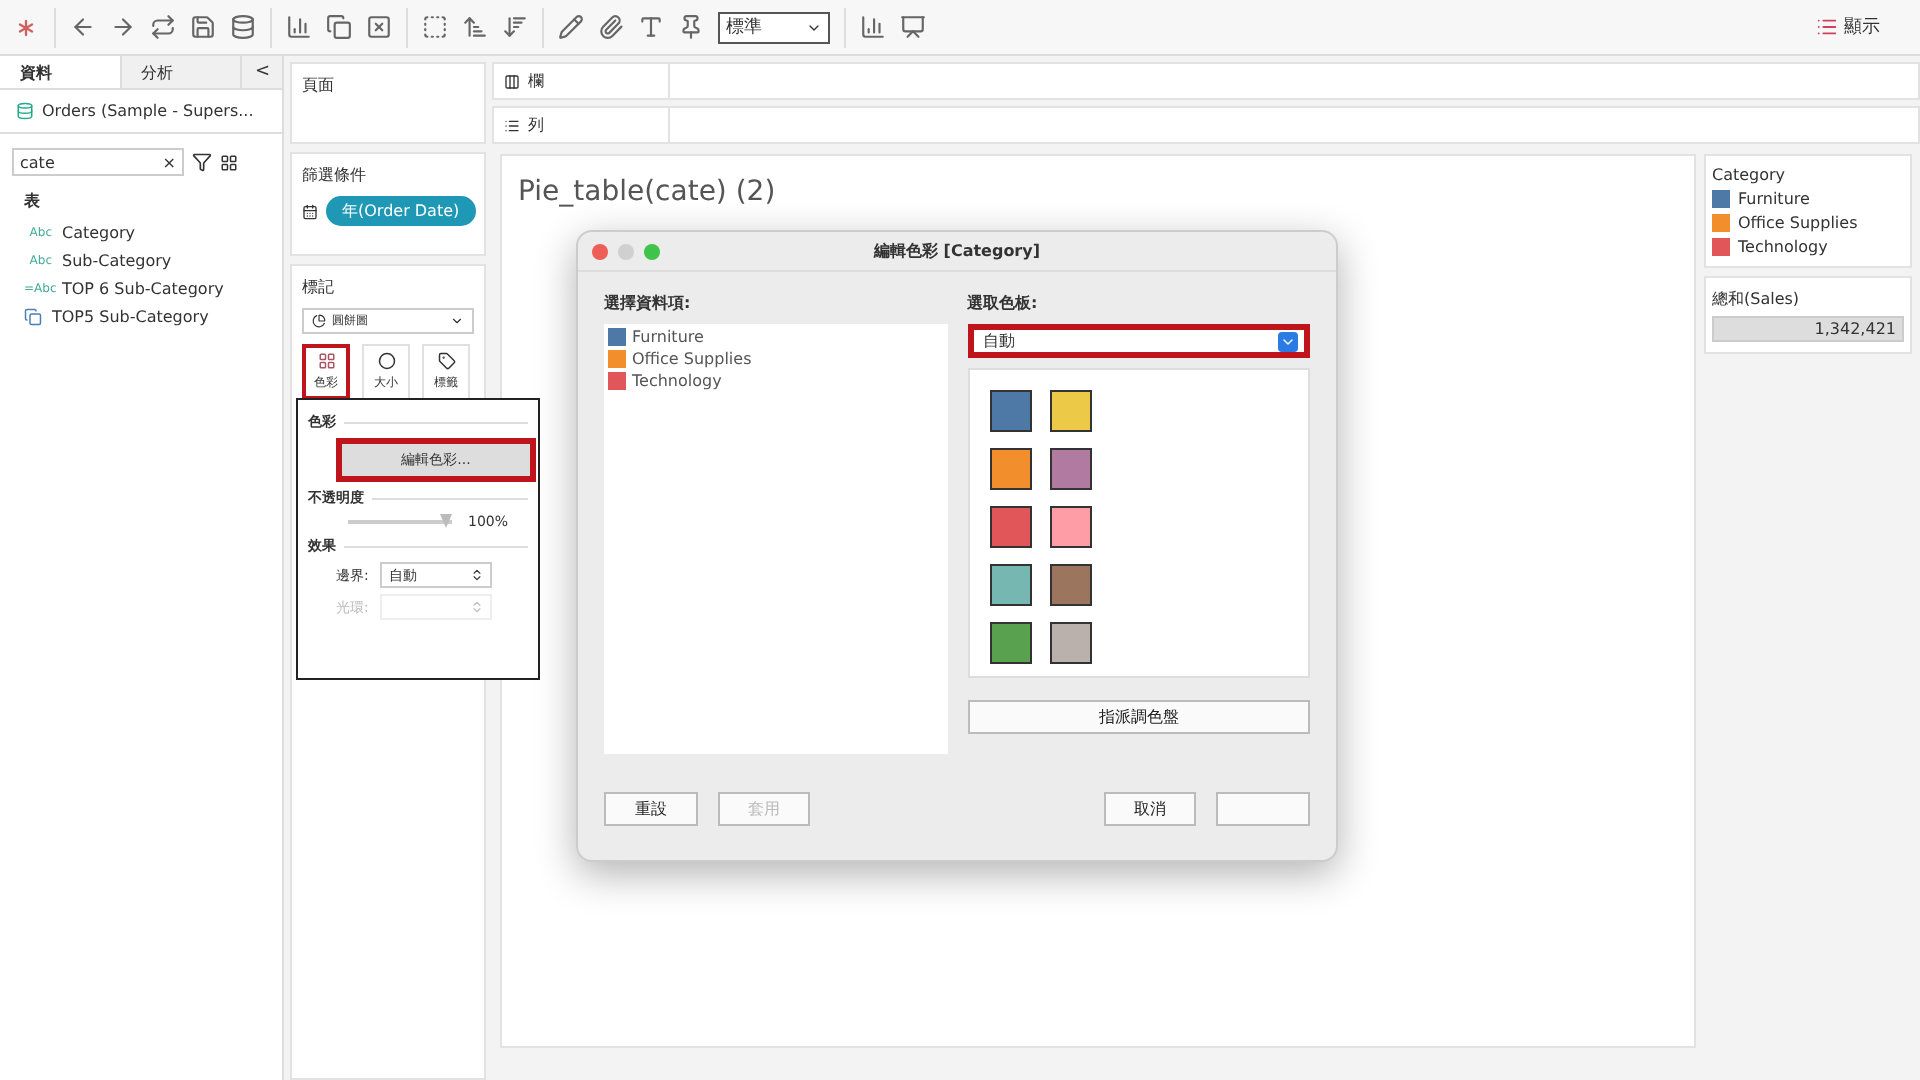  Describe the element at coordinates (169, 162) in the screenshot. I see `clear-button: ×` at that location.